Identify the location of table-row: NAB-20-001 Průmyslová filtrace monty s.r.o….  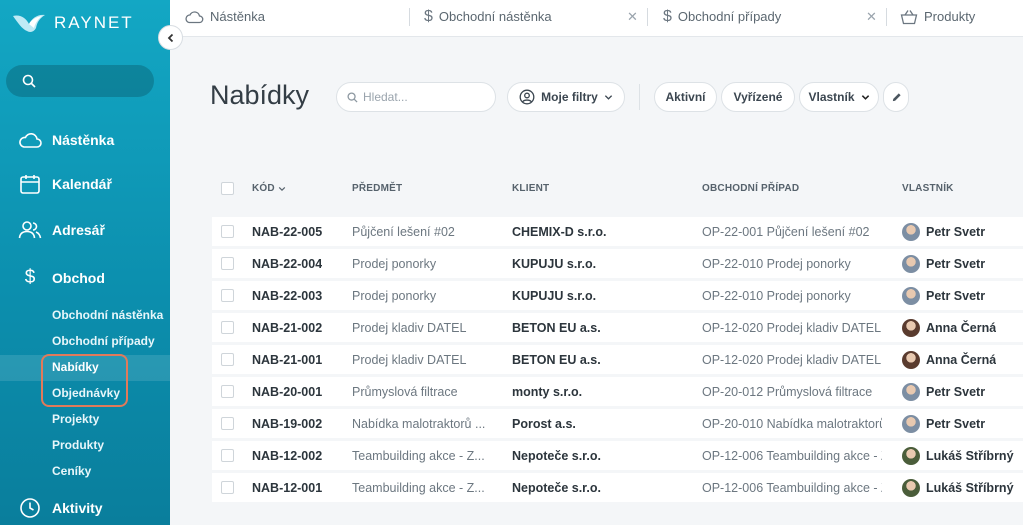
(617, 391).